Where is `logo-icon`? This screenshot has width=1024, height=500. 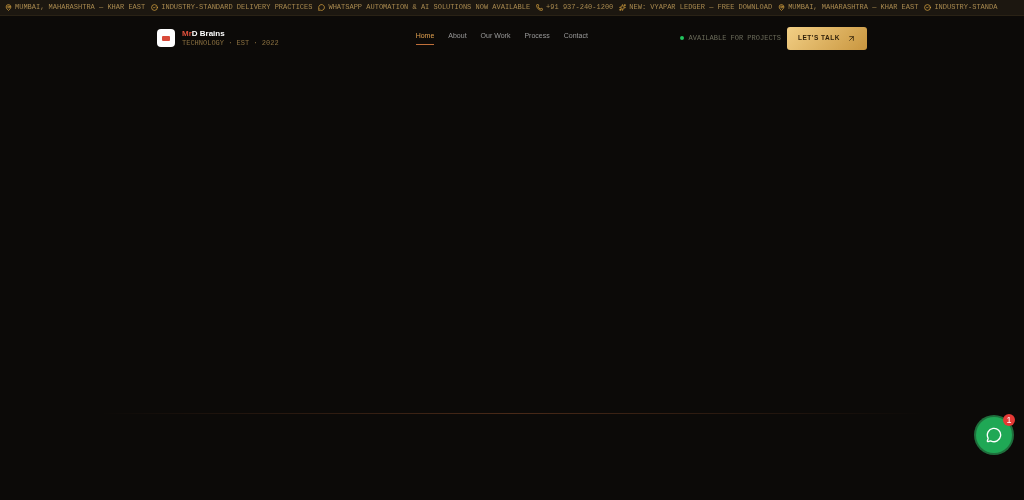 logo-icon is located at coordinates (166, 38).